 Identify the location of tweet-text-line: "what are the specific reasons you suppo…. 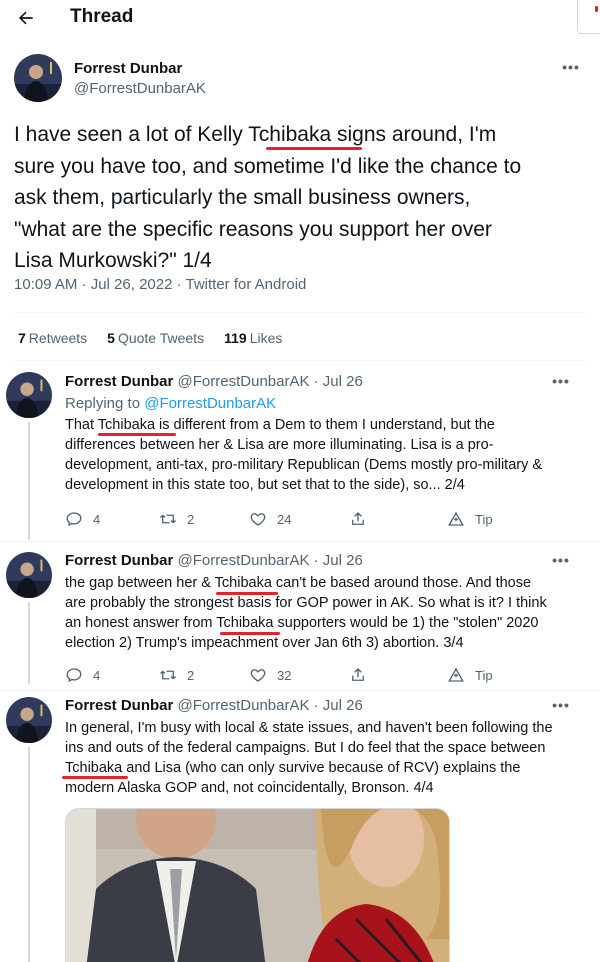
(253, 229).